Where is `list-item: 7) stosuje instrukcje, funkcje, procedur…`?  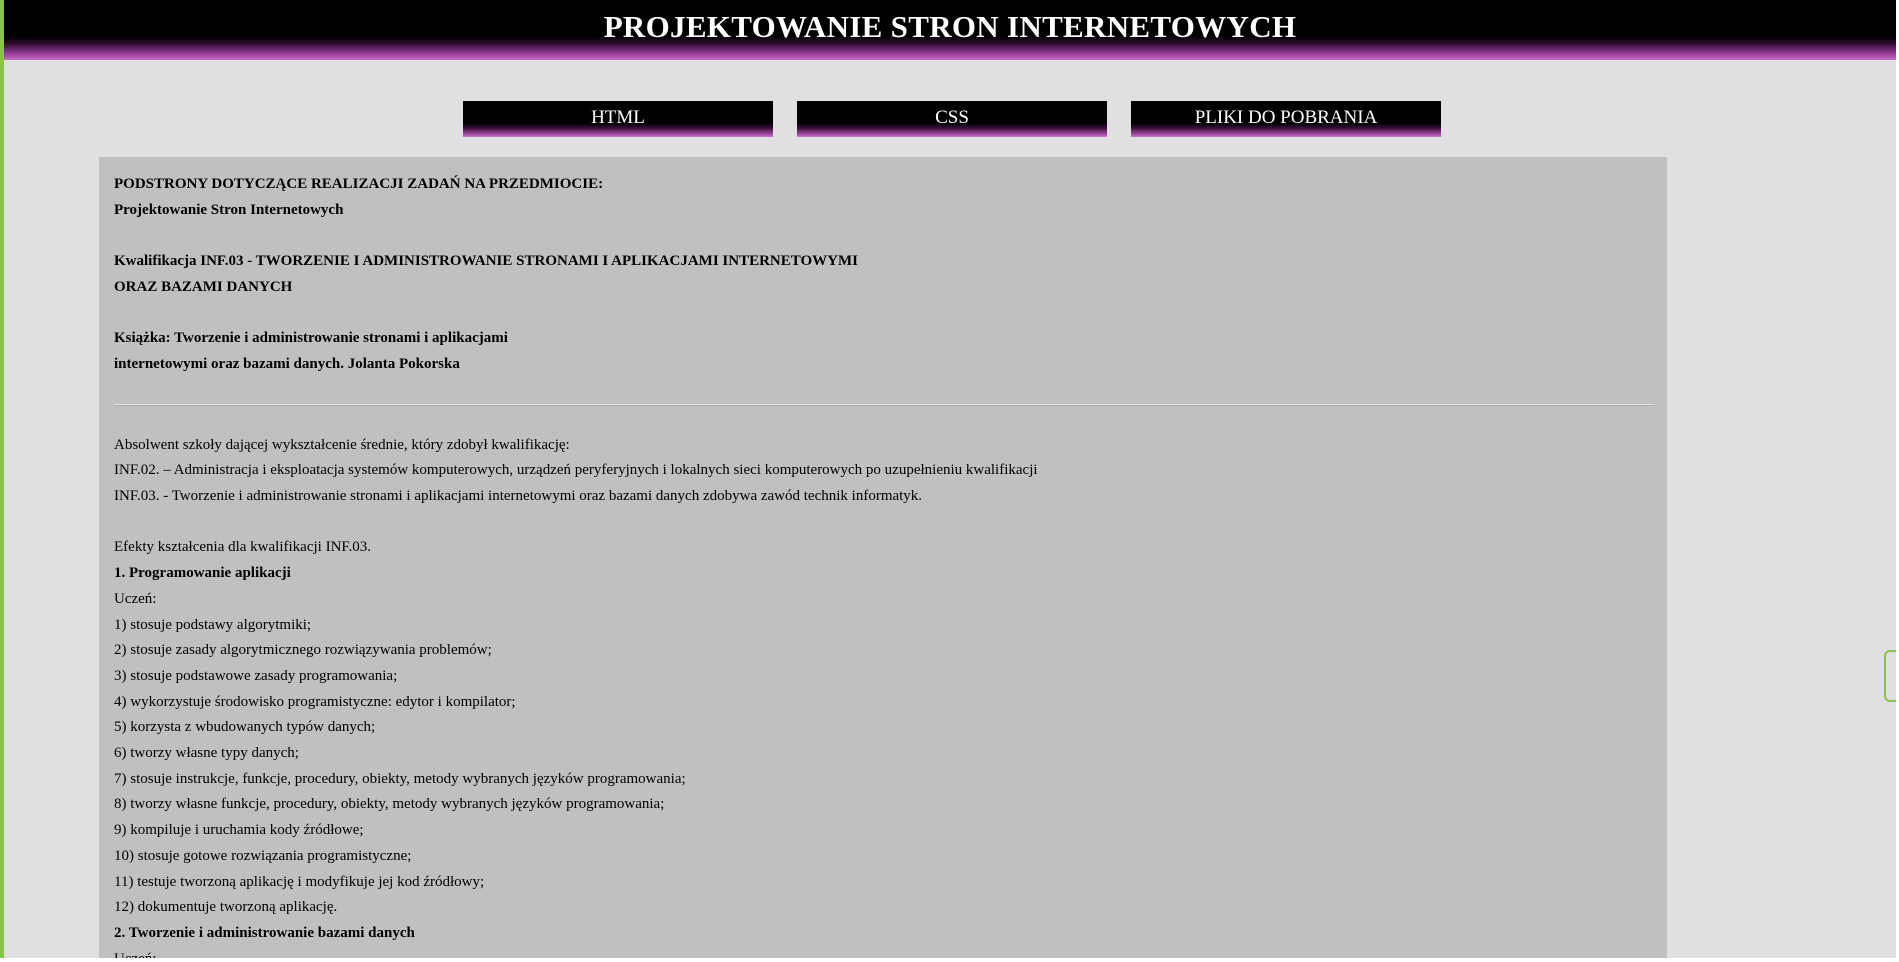 list-item: 7) stosuje instrukcje, funkcje, procedur… is located at coordinates (400, 778).